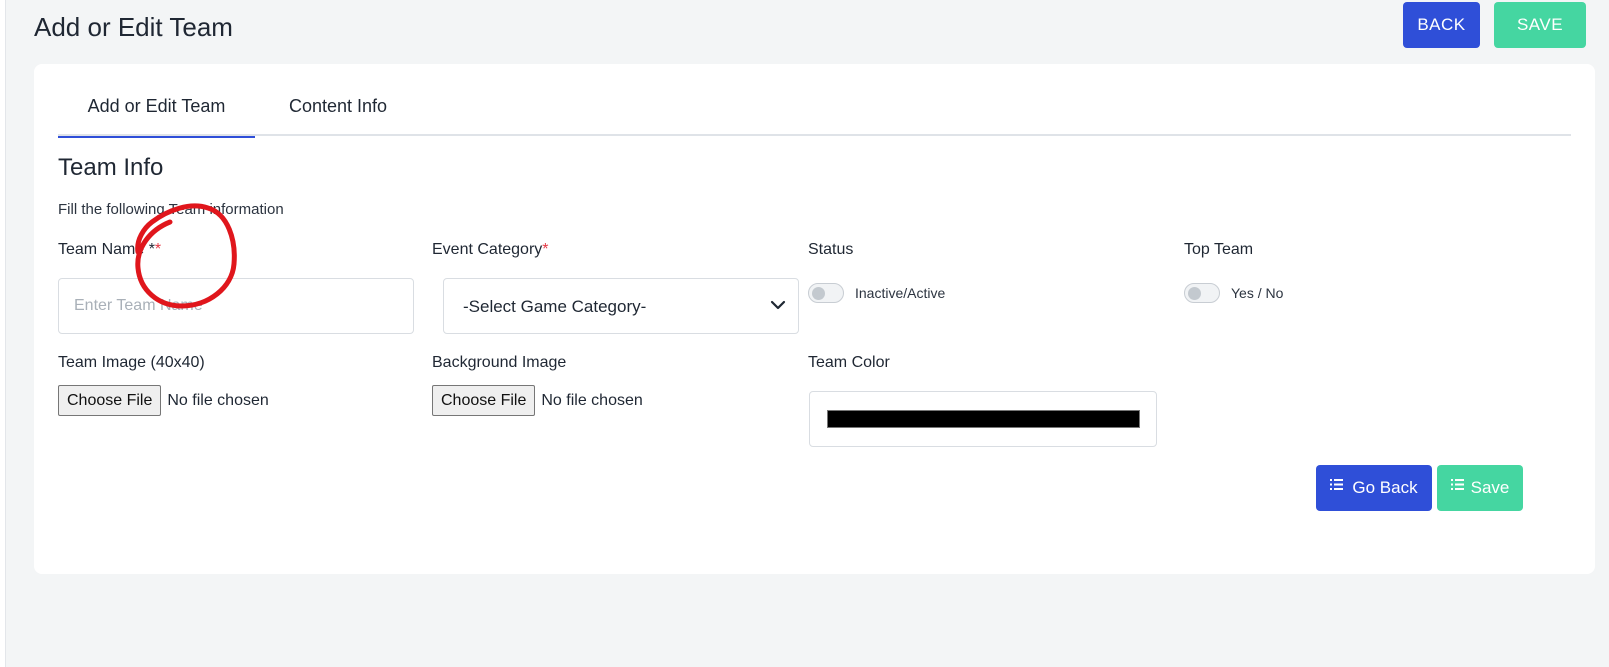 The width and height of the screenshot is (1609, 667). I want to click on team-image-file-status: No file chosen, so click(218, 400).